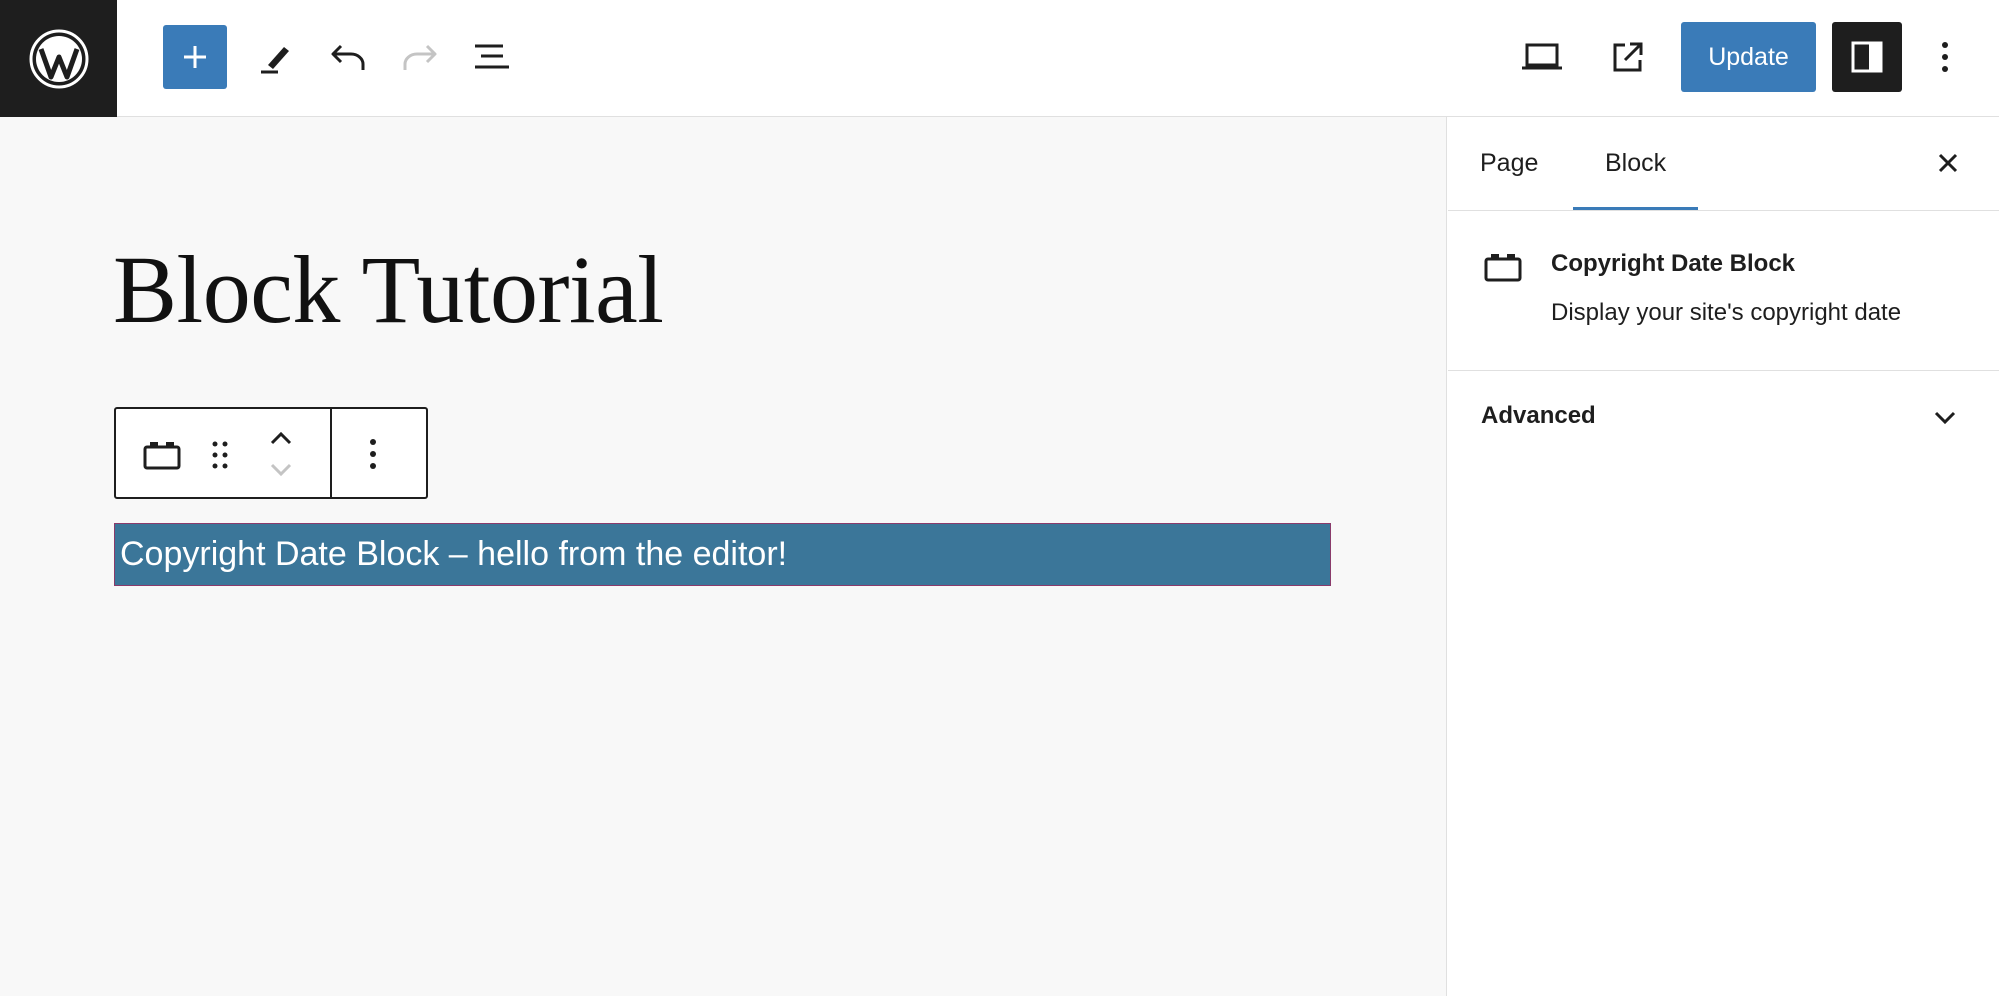 The width and height of the screenshot is (1999, 996). I want to click on tools-button, so click(276, 57).